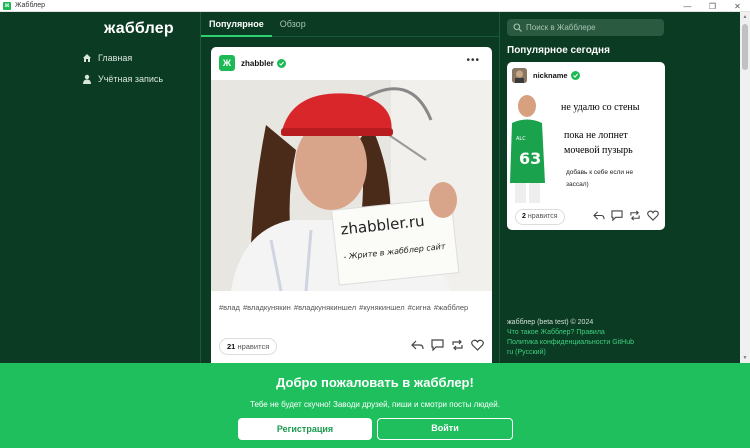  I want to click on like-count: 2, so click(524, 216).